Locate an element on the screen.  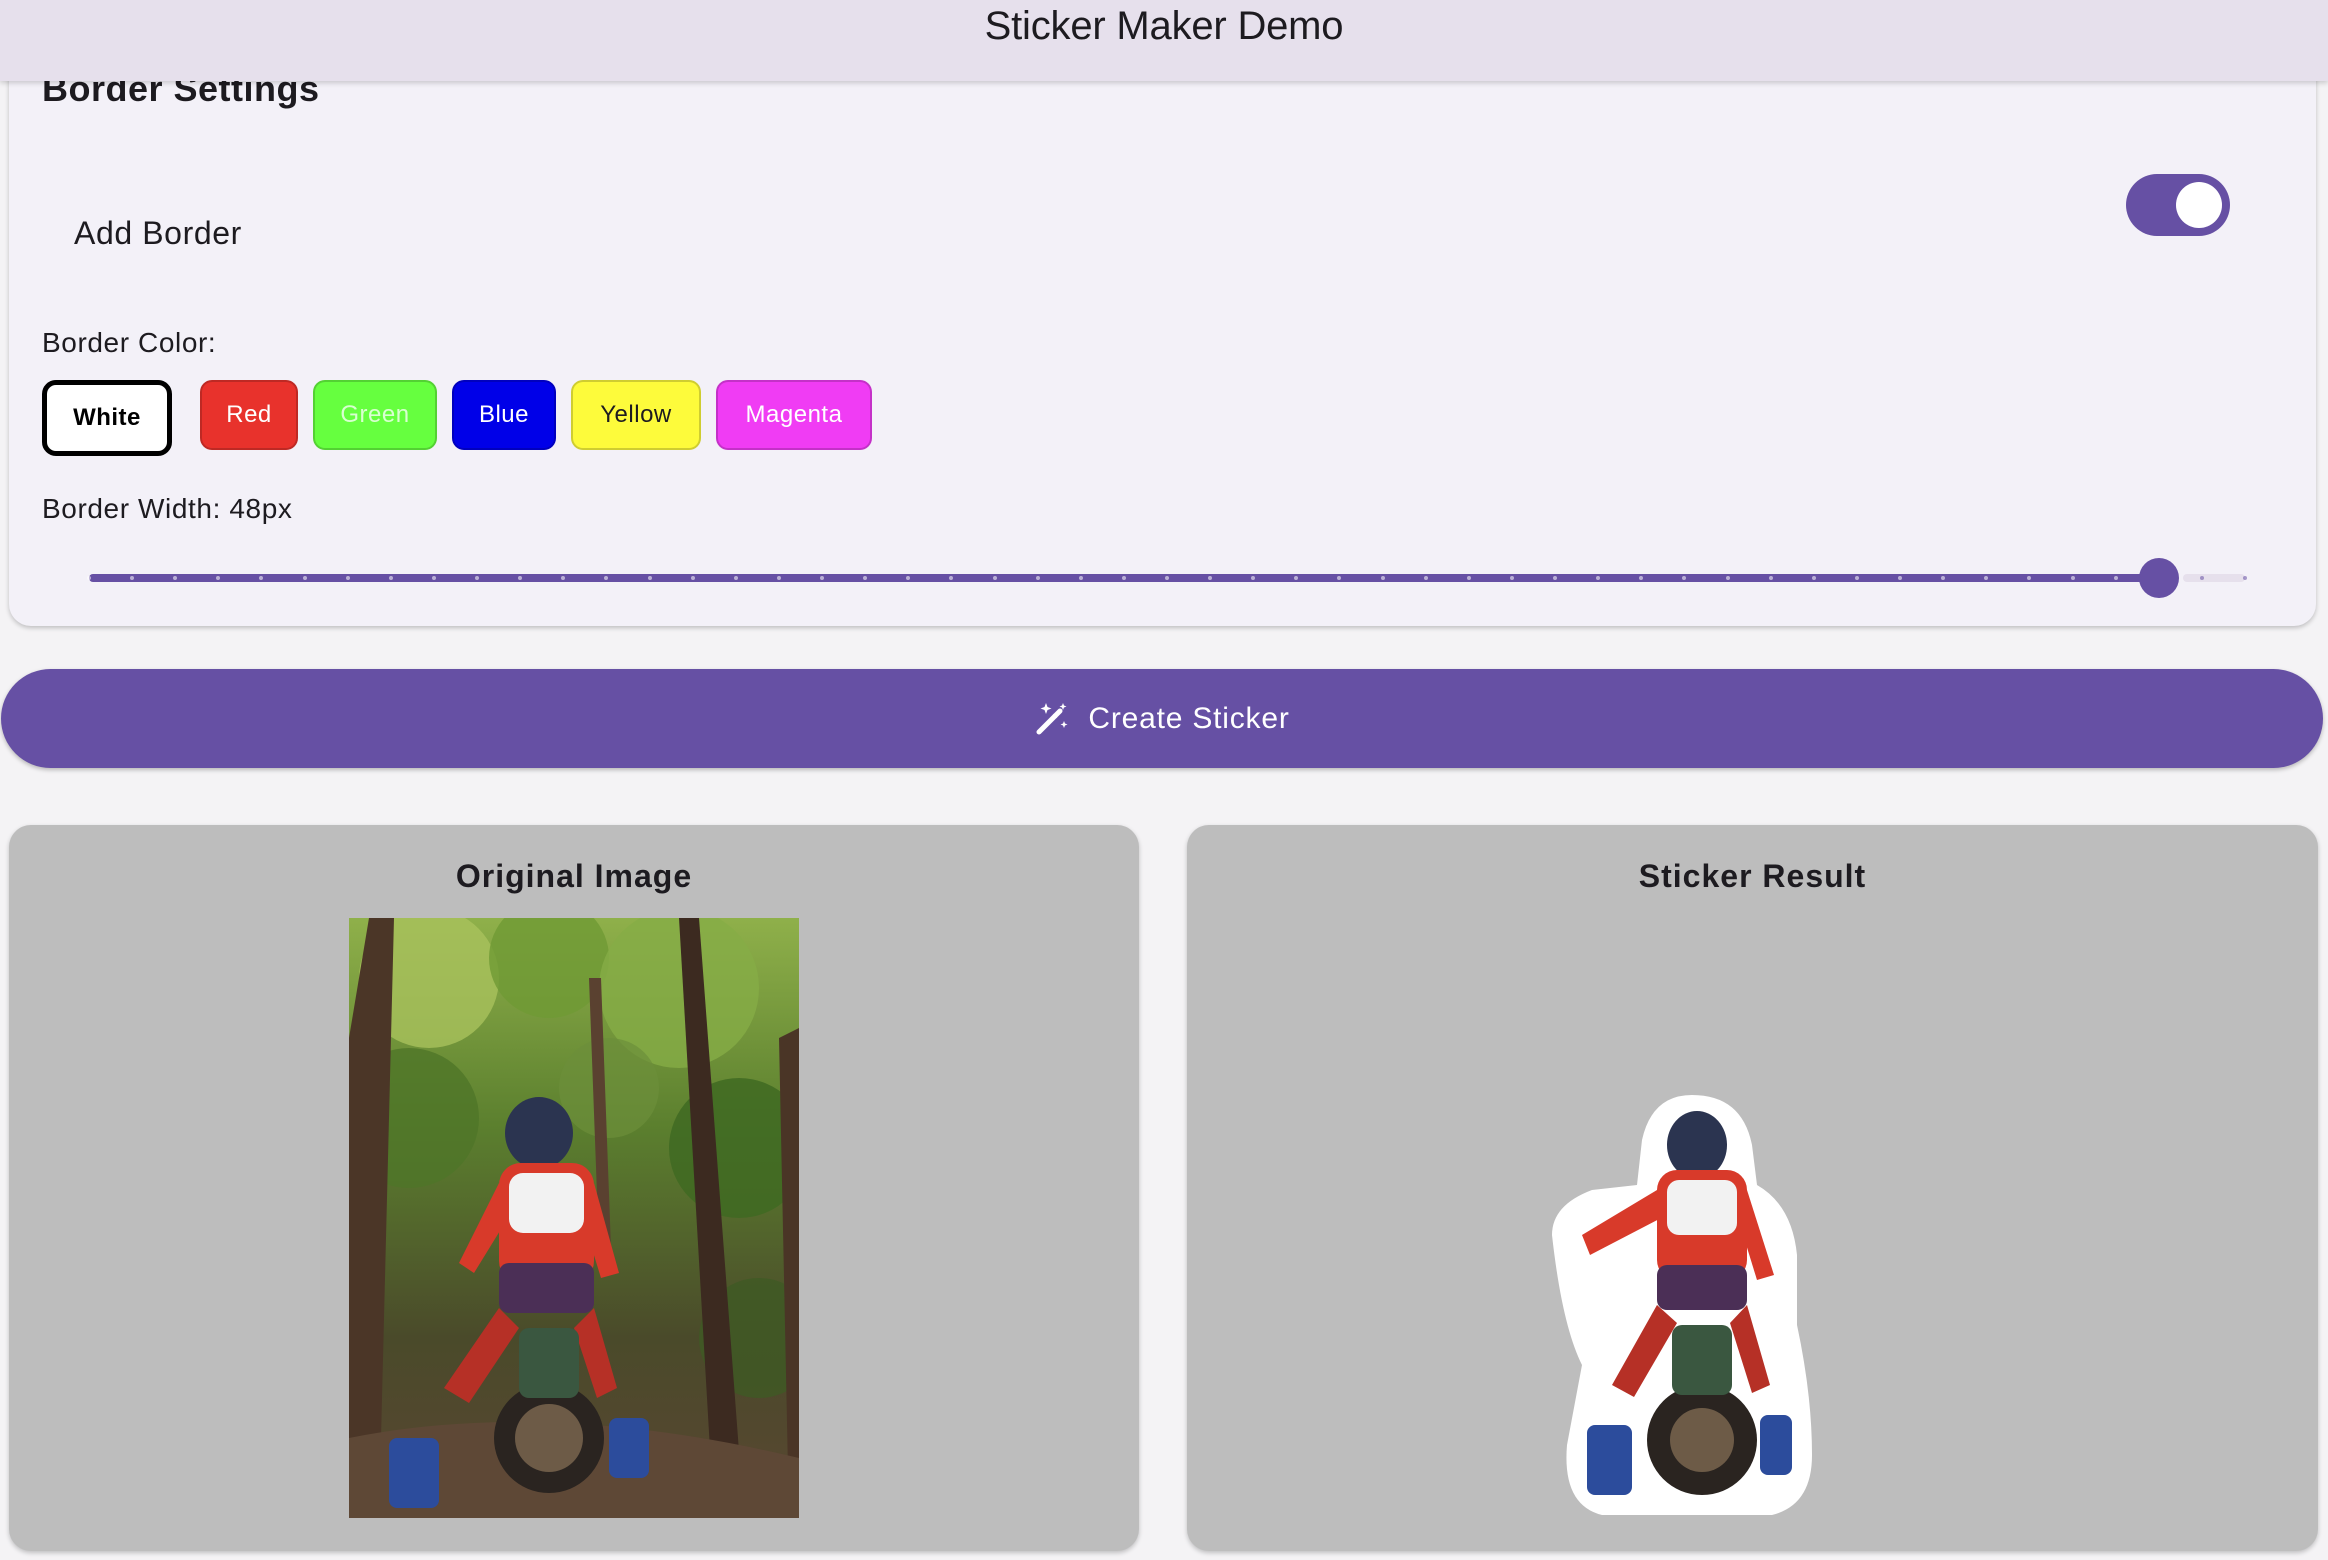
app-title: Sticker Maker Demo is located at coordinates (1164, 26).